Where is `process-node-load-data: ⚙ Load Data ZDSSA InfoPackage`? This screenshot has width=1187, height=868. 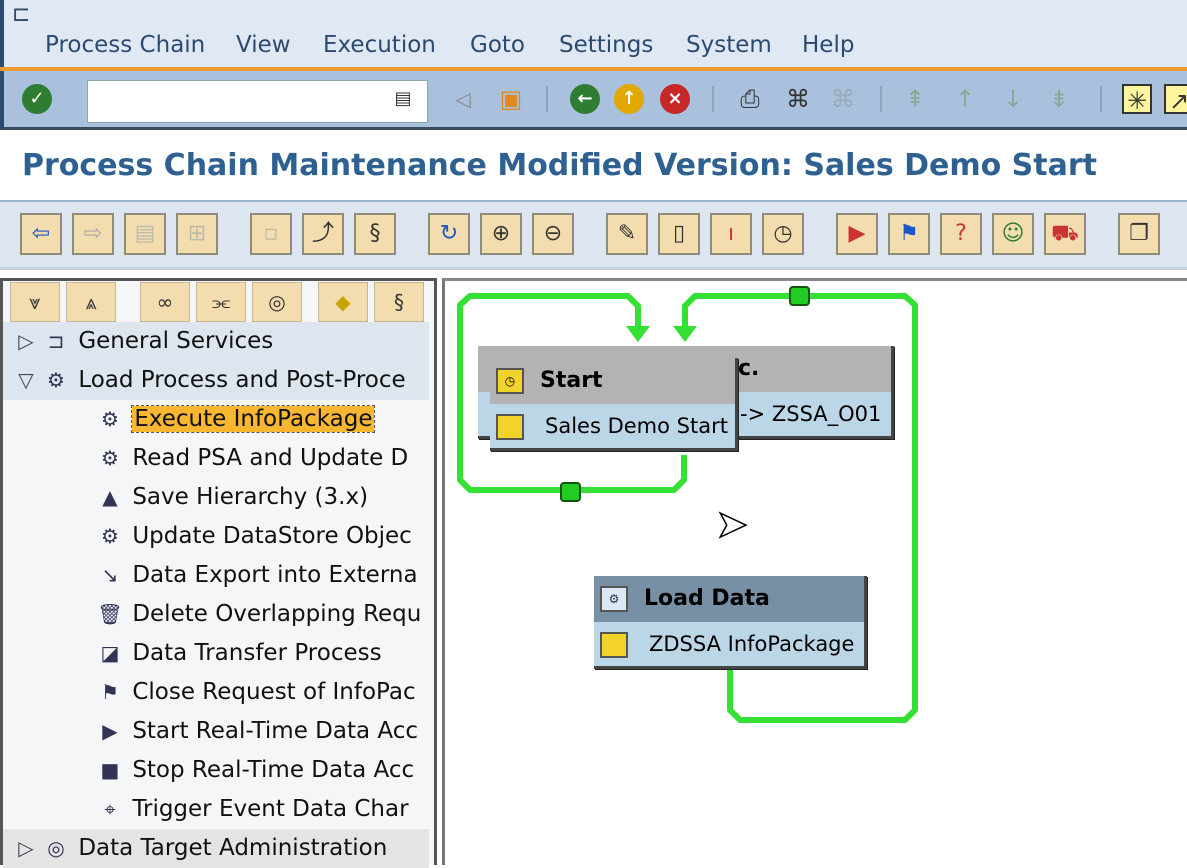
process-node-load-data: ⚙ Load Data ZDSSA InfoPackage is located at coordinates (730, 622).